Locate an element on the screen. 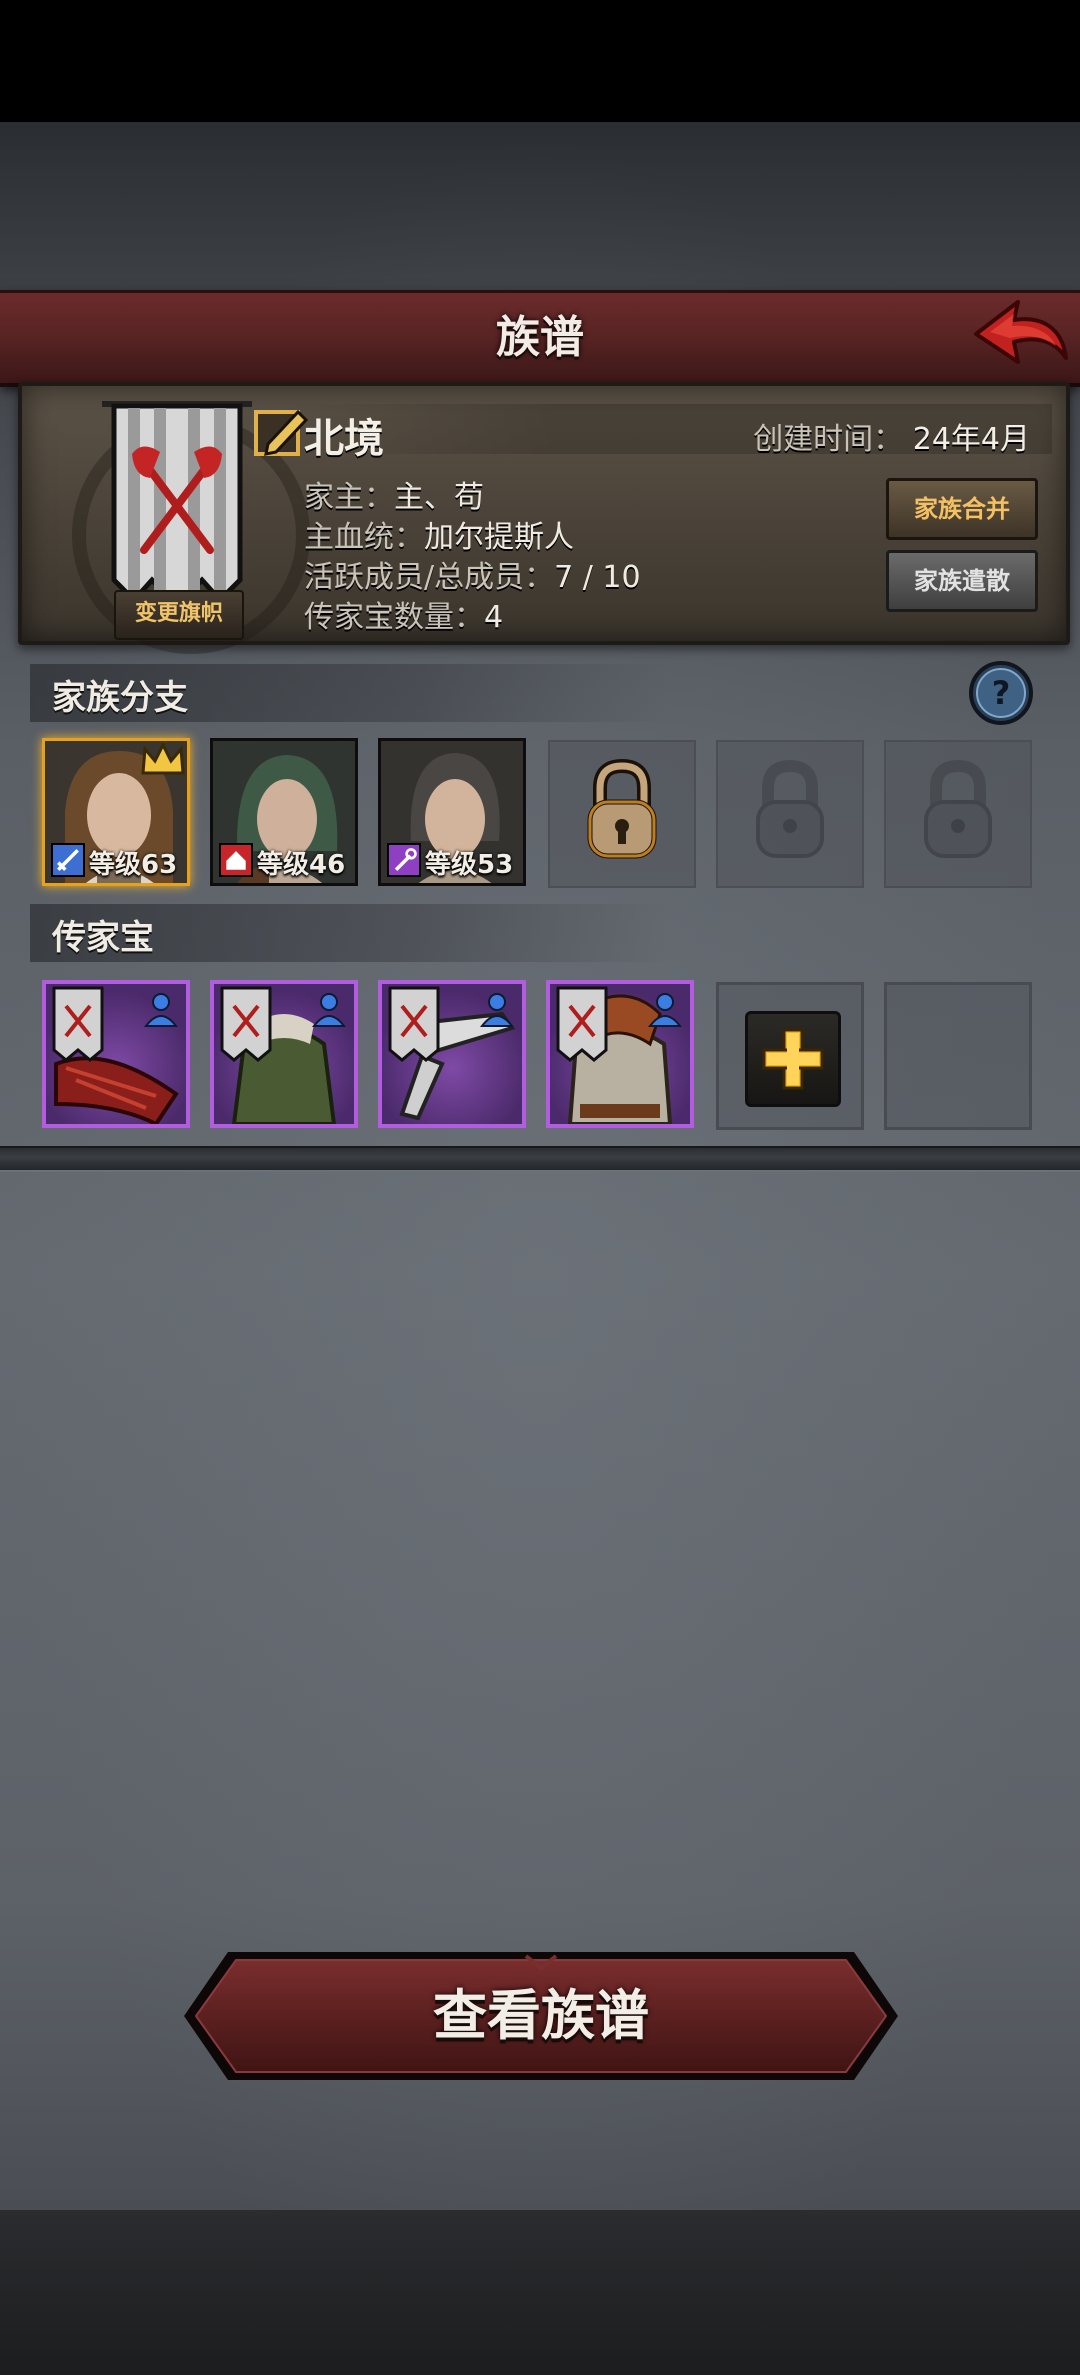 This screenshot has width=1080, height=2375. view-tree-label: 查看族谱 is located at coordinates (541, 2015).